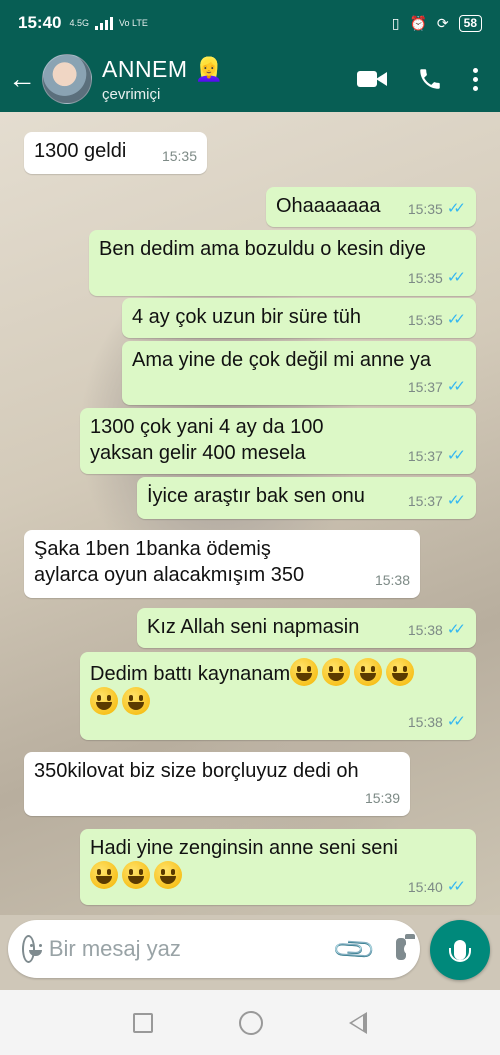 The height and width of the screenshot is (1055, 500). I want to click on lock-rotation-icon: ⟳, so click(442, 22).